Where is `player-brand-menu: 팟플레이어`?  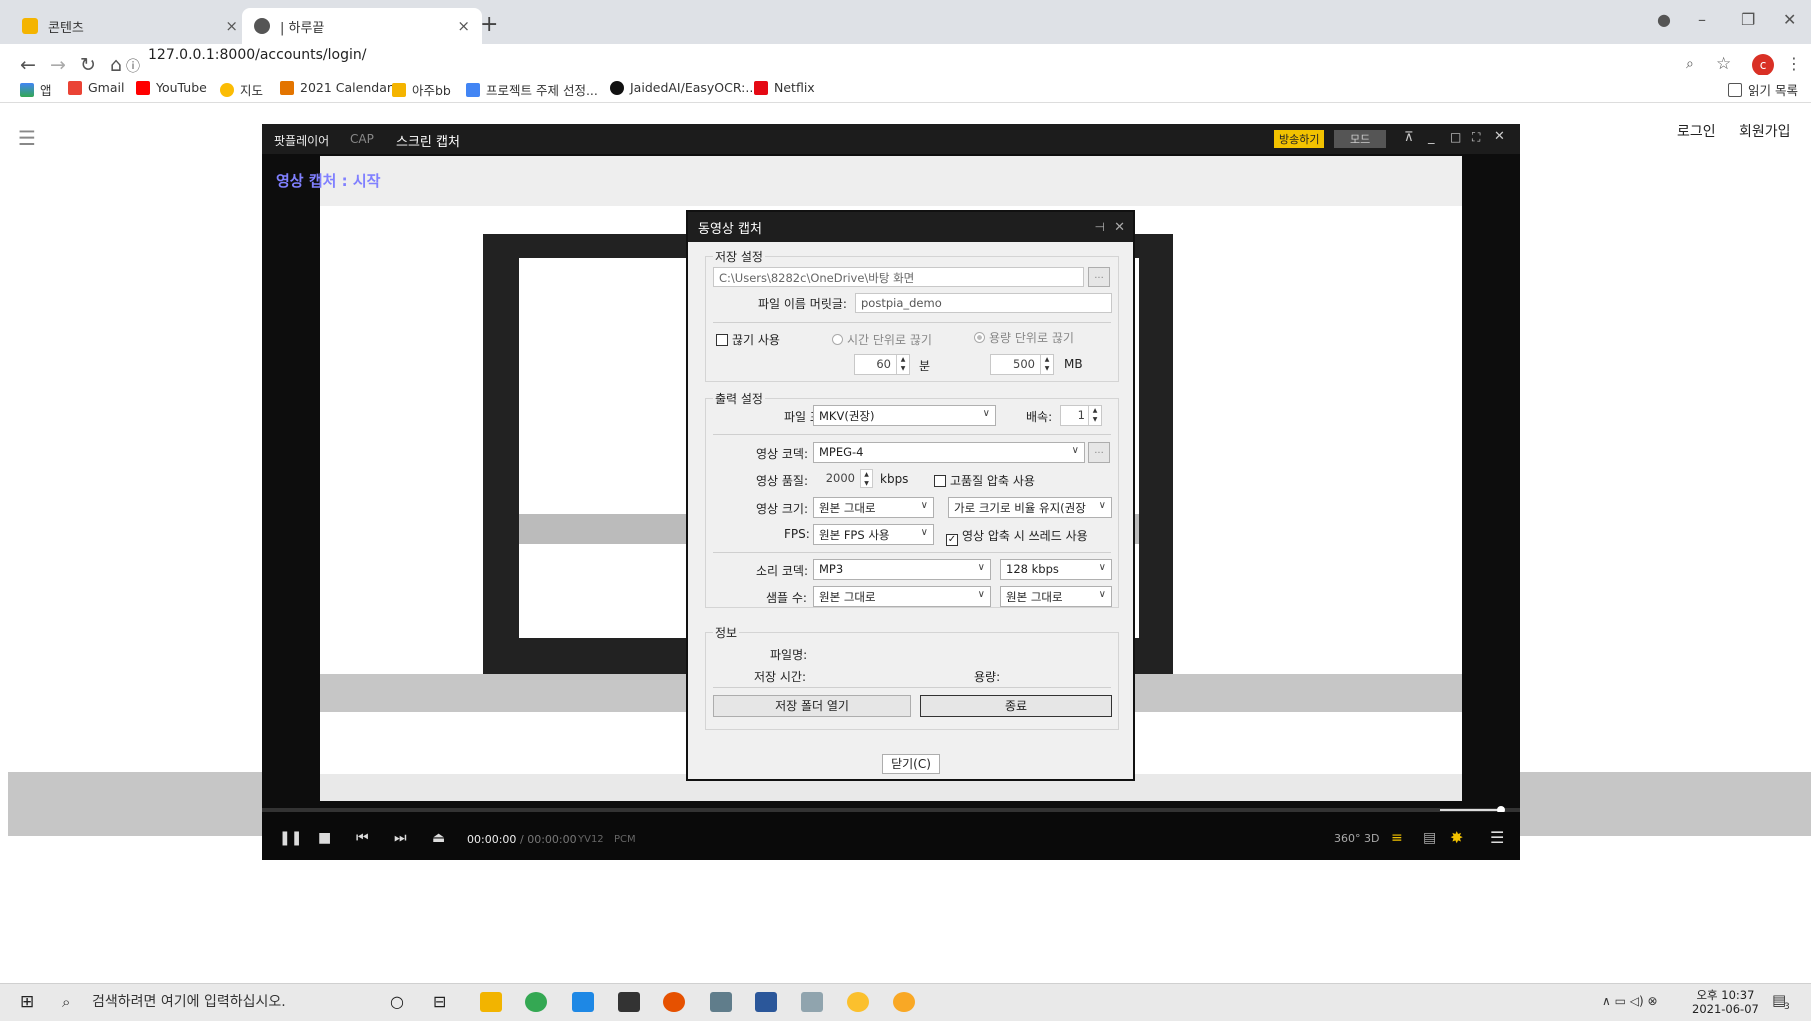
player-brand-menu: 팟플레이어 is located at coordinates (301, 140).